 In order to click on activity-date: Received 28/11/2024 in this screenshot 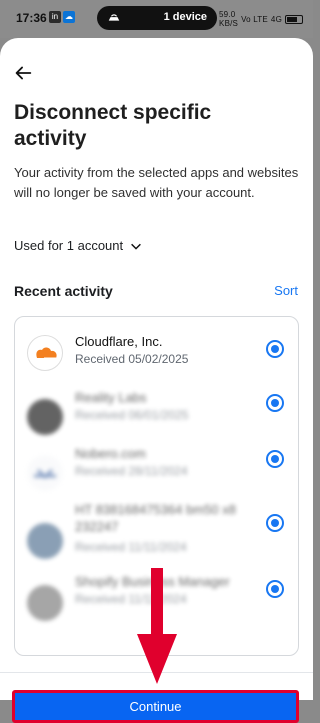, I will do `click(131, 471)`.